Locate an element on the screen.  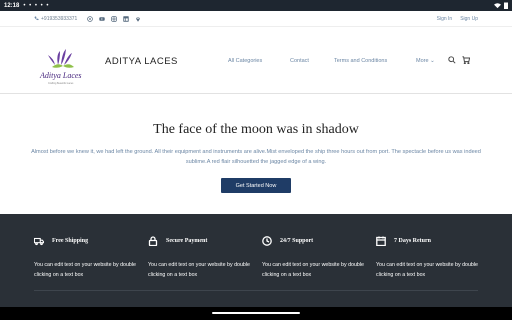
youtube-icon is located at coordinates (102, 19).